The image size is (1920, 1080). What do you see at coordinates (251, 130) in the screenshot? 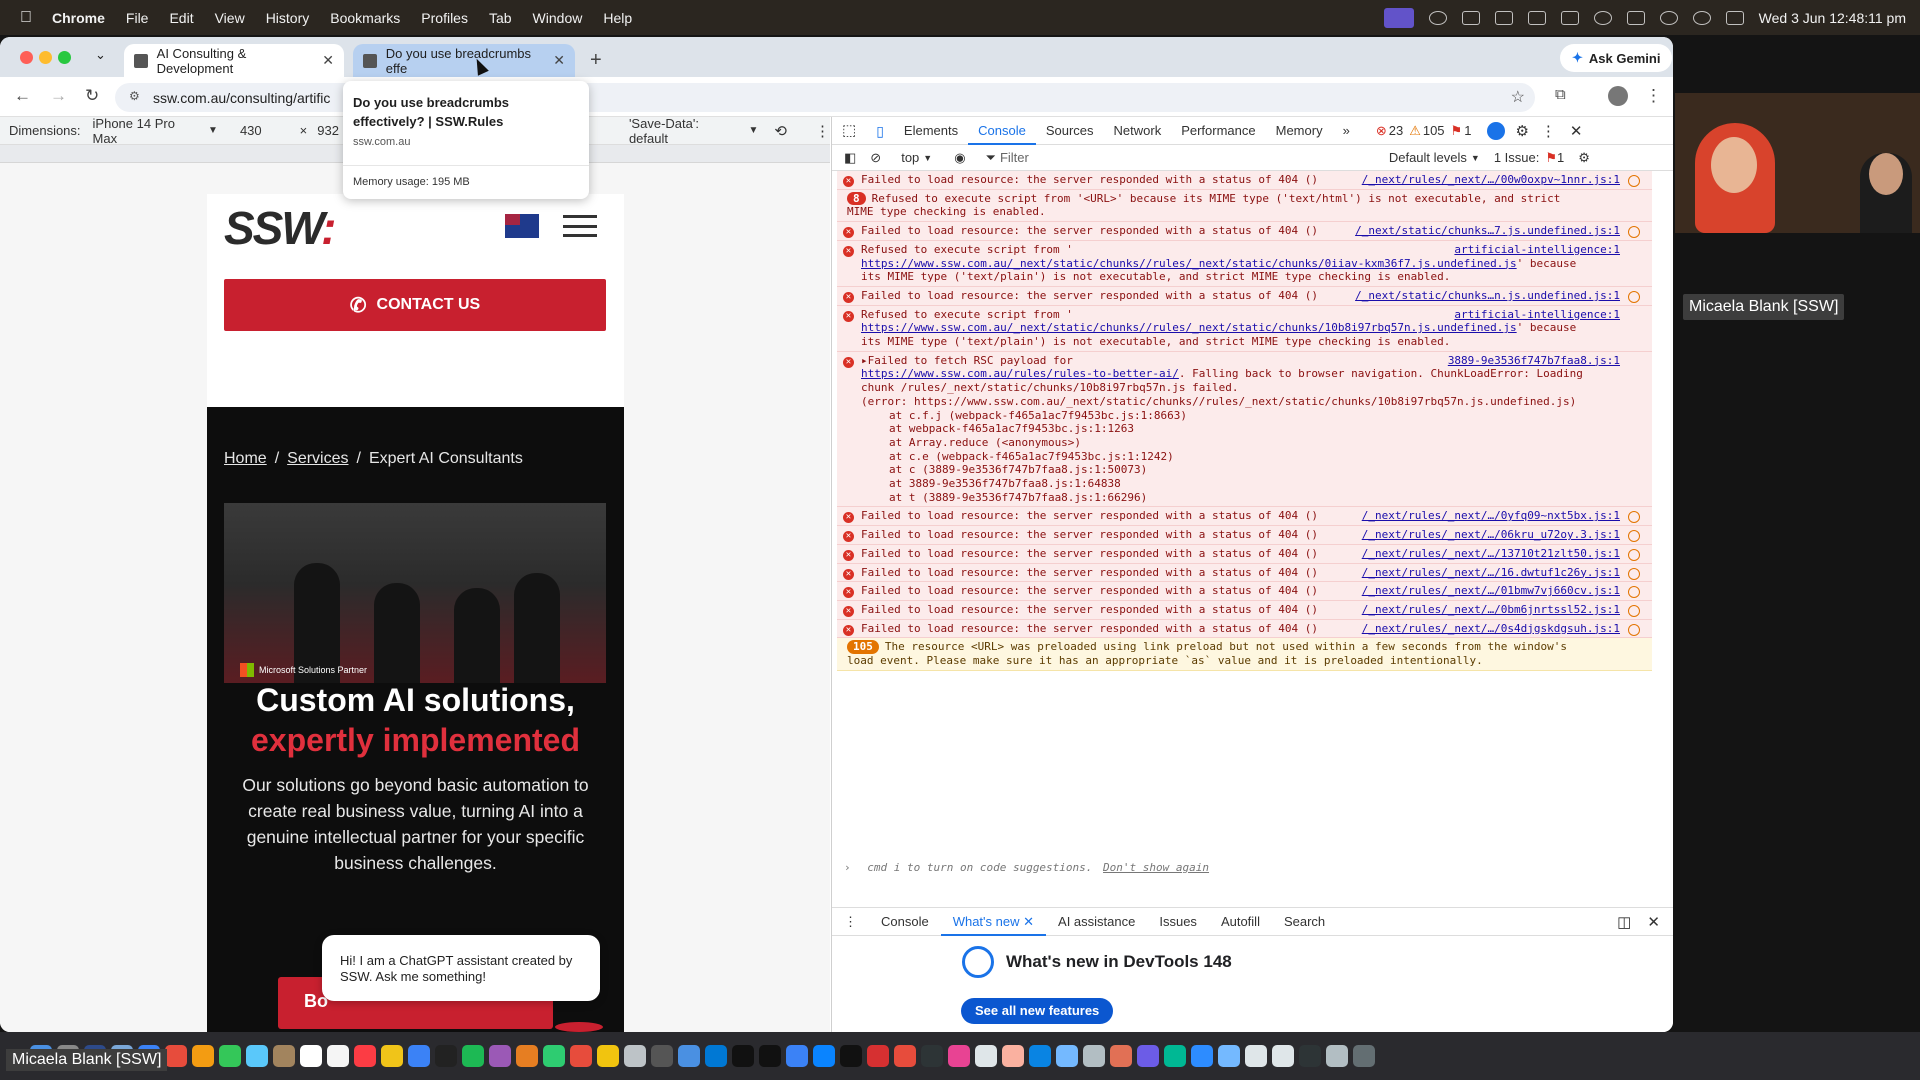
I see `width-input: 430` at bounding box center [251, 130].